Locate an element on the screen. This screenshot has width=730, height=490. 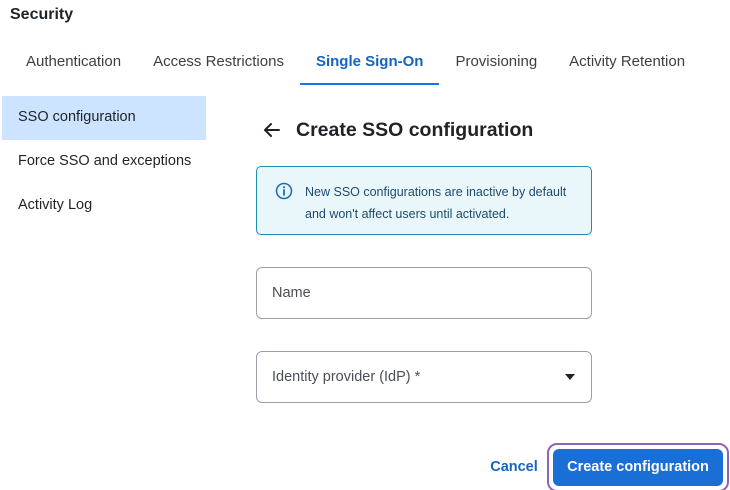
sidebar-item-activity-log: Activity Log is located at coordinates (104, 206).